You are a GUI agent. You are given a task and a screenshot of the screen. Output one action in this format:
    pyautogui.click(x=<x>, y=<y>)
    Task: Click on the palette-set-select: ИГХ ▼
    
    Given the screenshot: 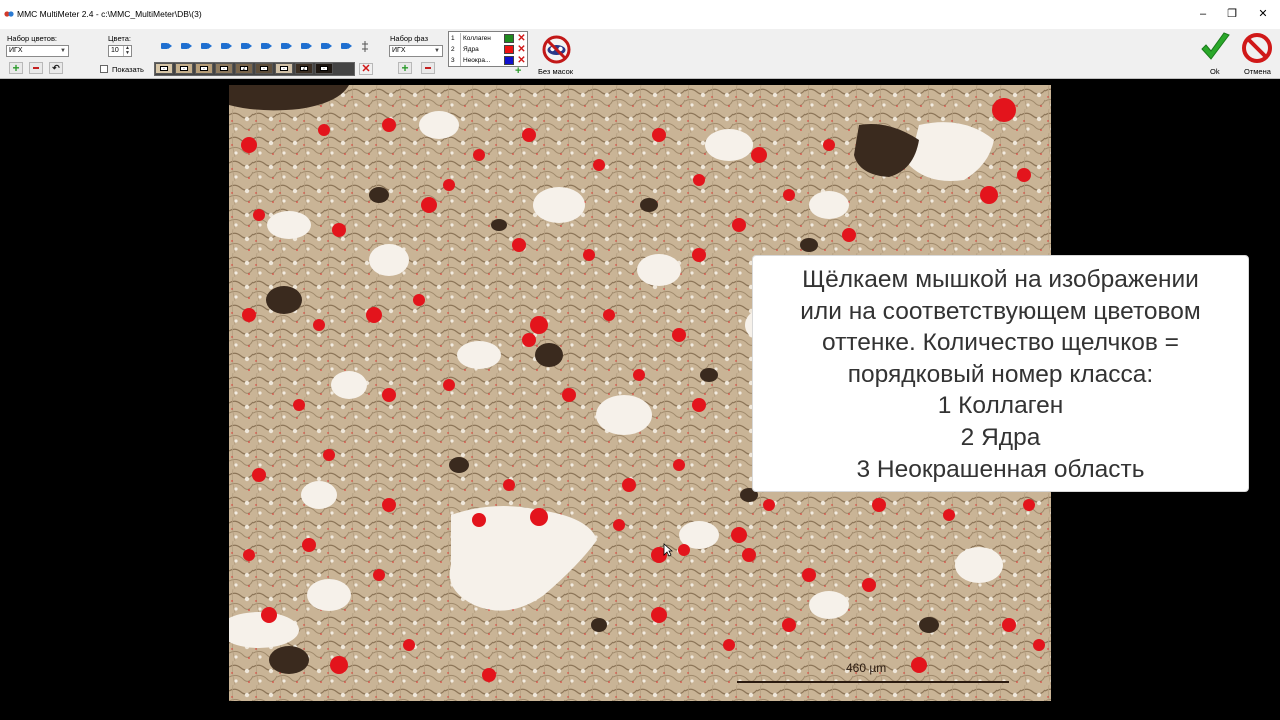 What is the action you would take?
    pyautogui.click(x=37, y=51)
    